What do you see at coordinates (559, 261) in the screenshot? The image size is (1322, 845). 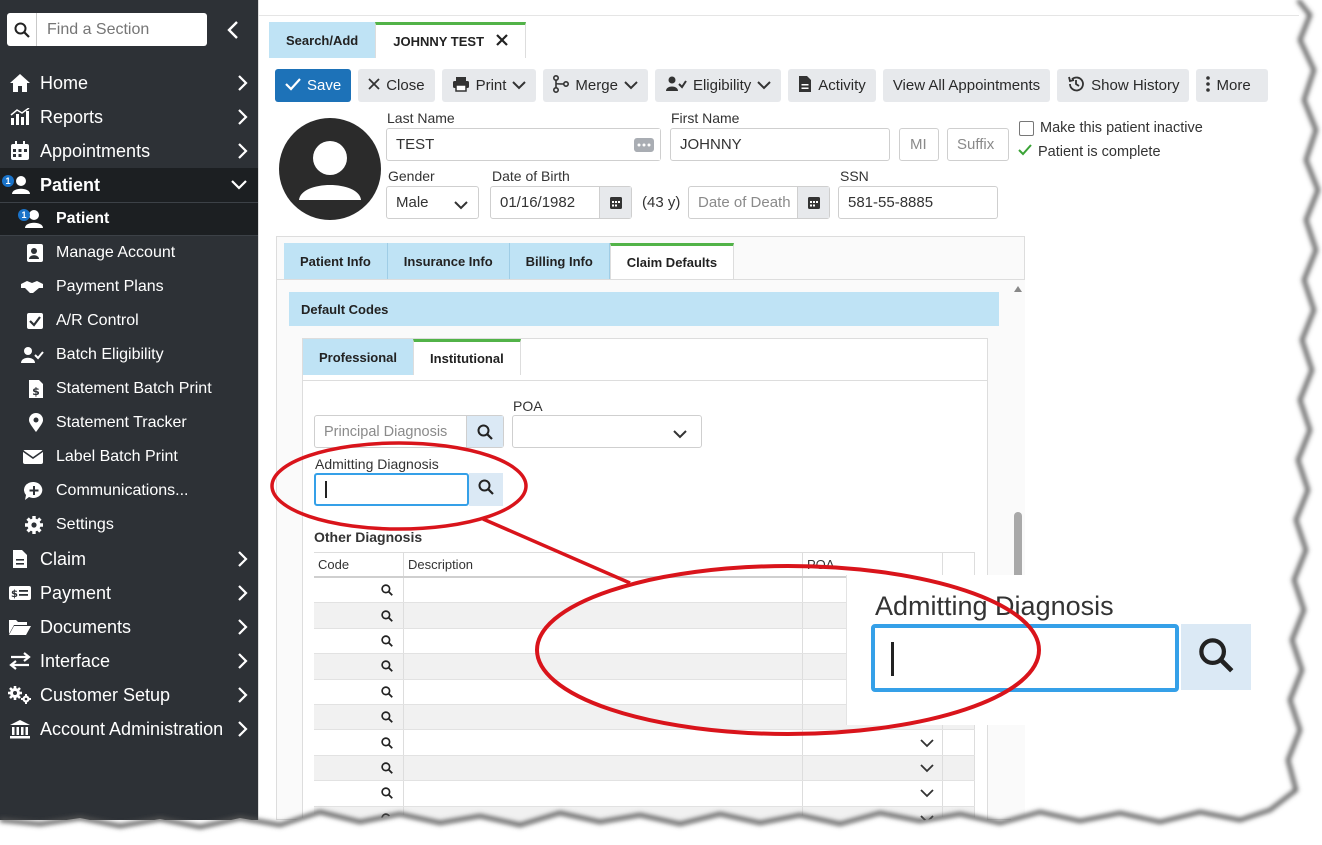 I see `tab-billing-info: Billing Info` at bounding box center [559, 261].